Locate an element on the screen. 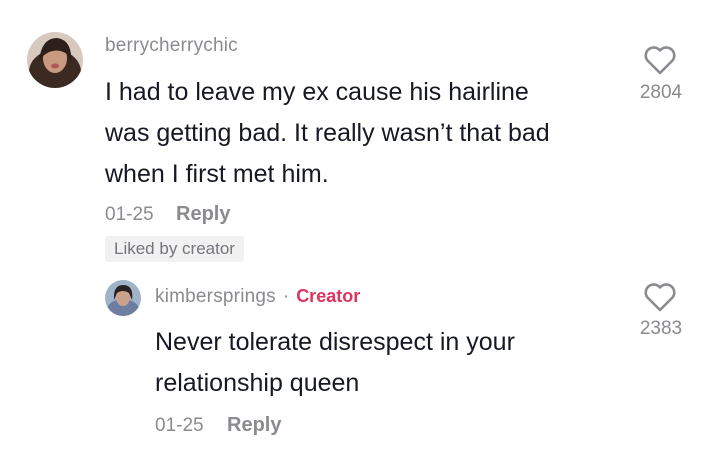  comment-like-button is located at coordinates (660, 62).